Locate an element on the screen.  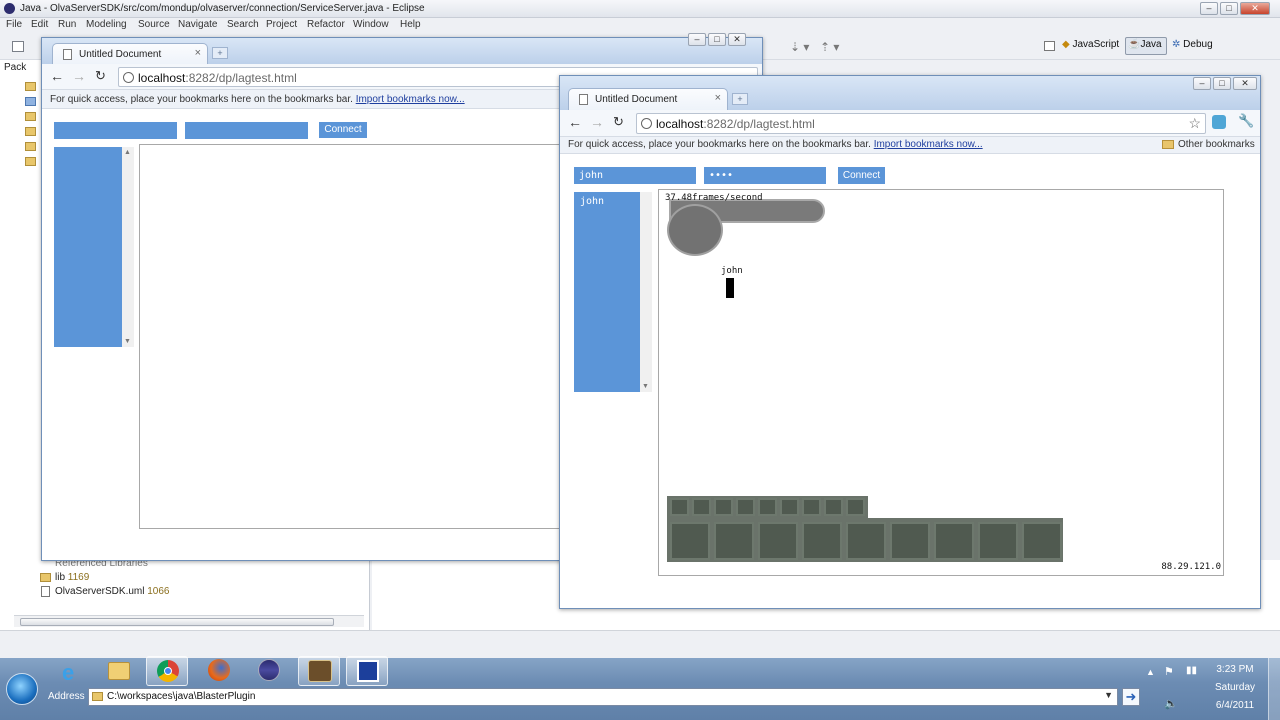
virtualbox-icon is located at coordinates (368, 671).